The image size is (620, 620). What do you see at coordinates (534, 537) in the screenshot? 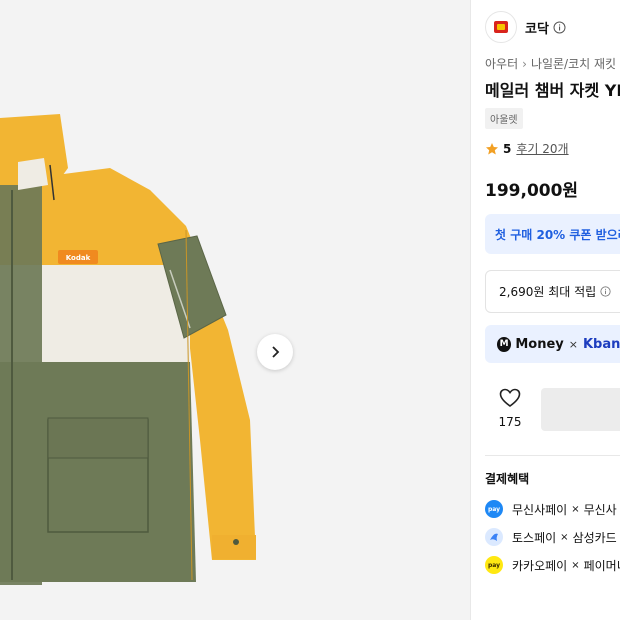
I see `benefit-pay: 토스페이` at bounding box center [534, 537].